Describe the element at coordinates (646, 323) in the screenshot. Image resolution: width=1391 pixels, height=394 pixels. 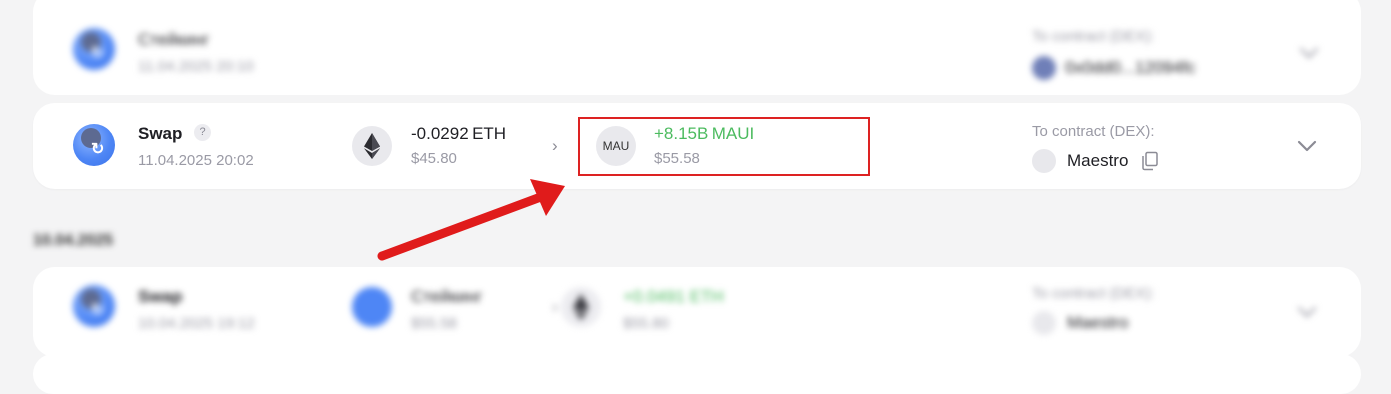
I see `received-usd-value: $55.80` at that location.